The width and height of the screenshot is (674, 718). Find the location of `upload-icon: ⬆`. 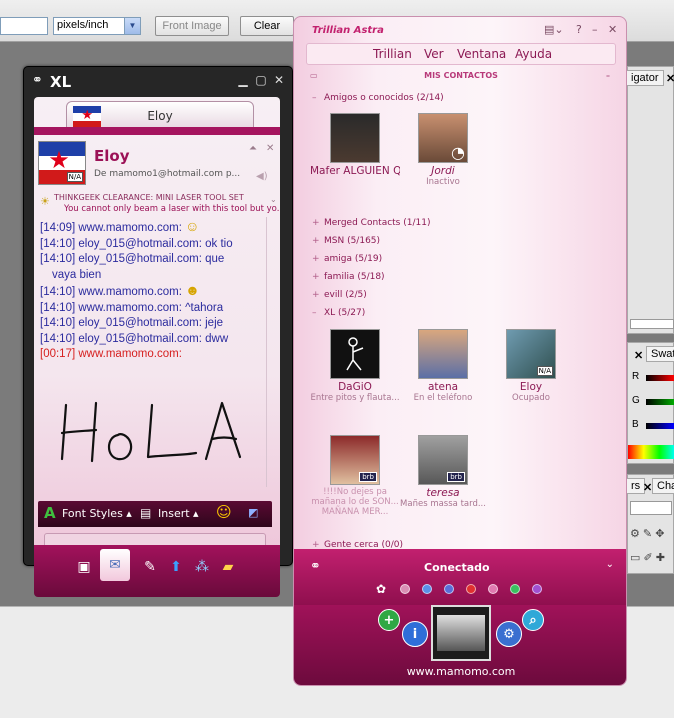

upload-icon: ⬆ is located at coordinates (176, 567).